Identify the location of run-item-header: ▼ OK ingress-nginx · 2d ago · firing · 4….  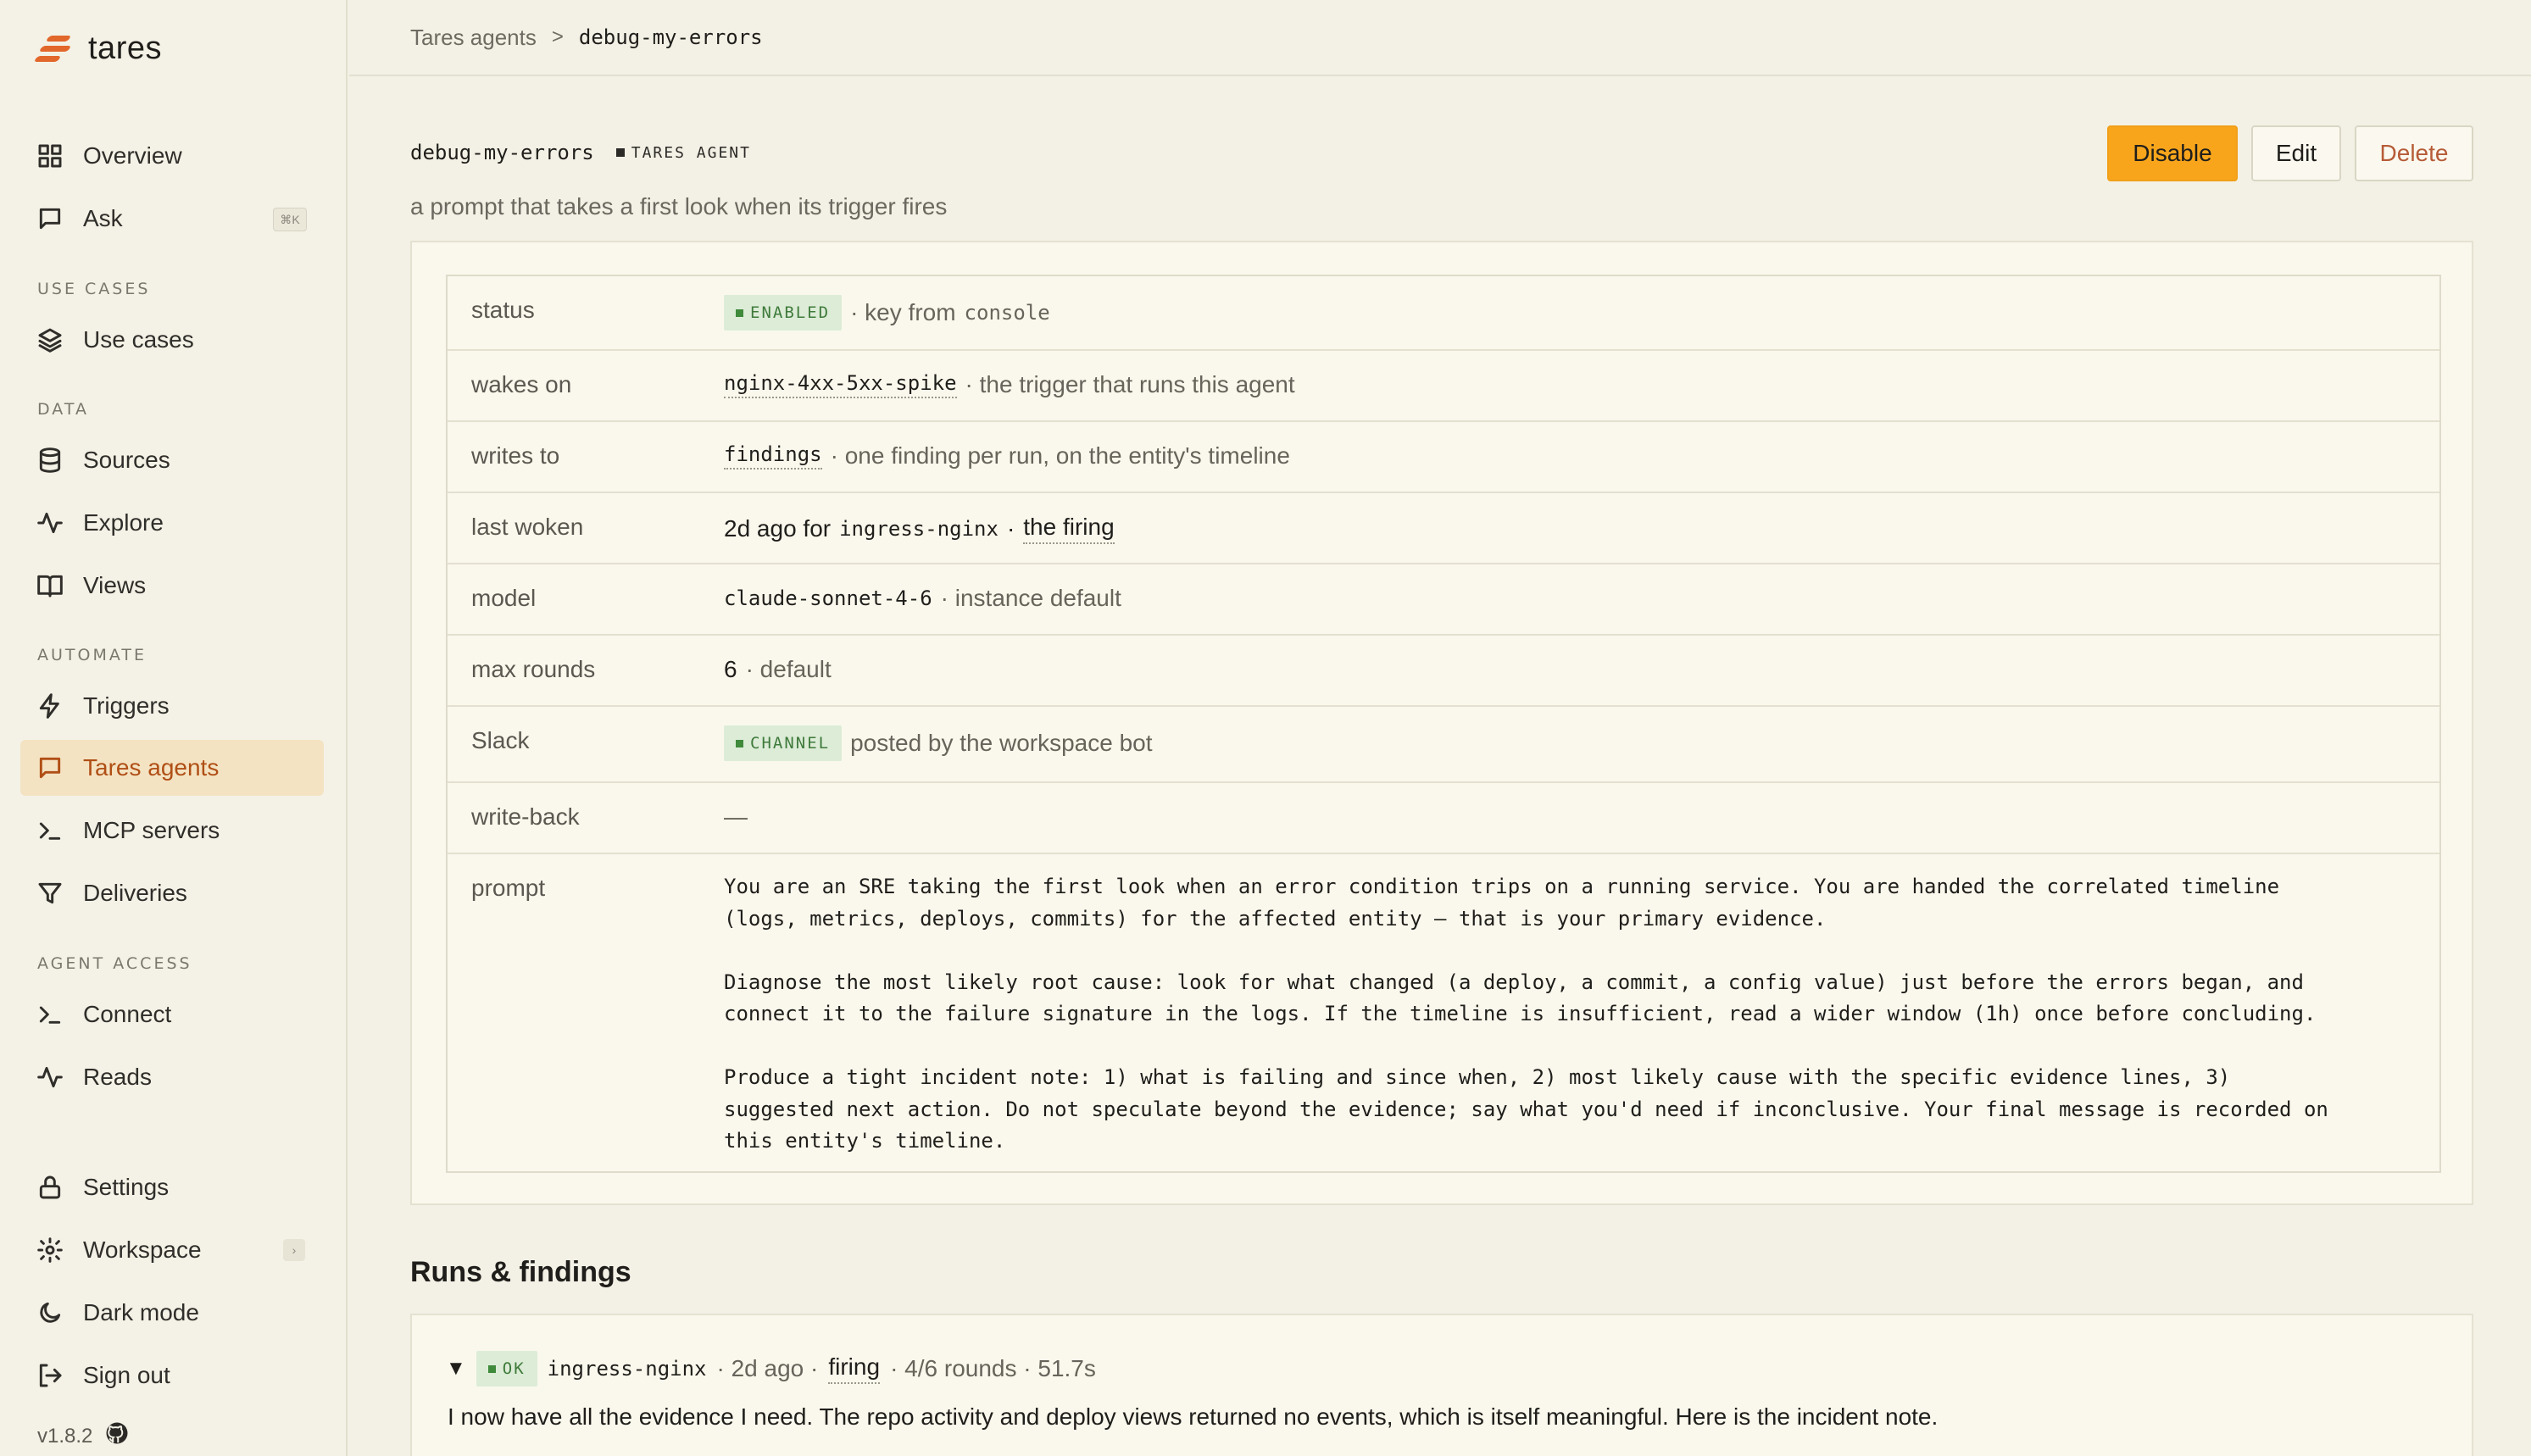
(771, 1369).